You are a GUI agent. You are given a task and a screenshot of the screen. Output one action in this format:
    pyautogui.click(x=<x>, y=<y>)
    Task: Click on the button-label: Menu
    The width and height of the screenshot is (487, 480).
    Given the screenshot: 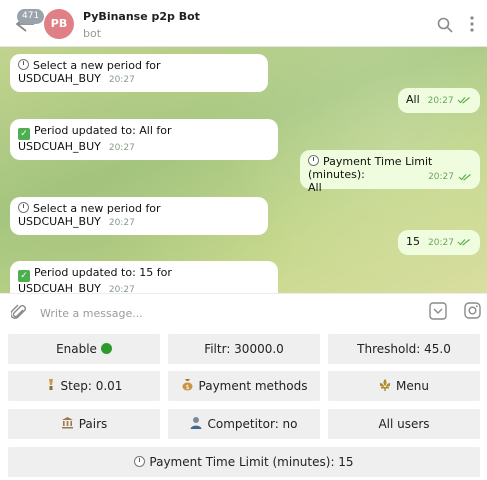 What is the action you would take?
    pyautogui.click(x=412, y=386)
    